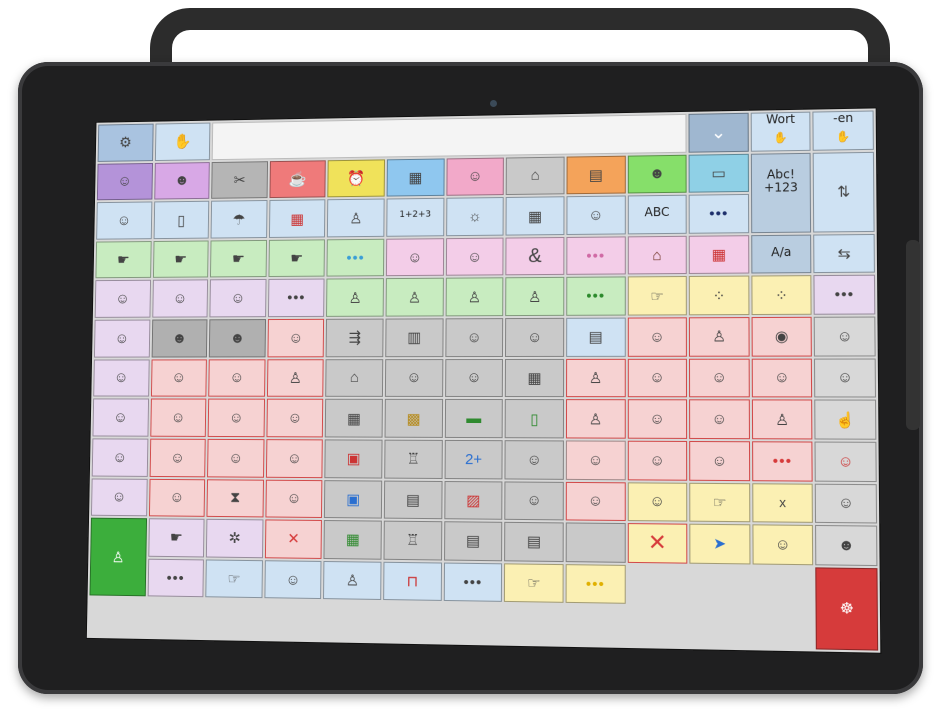 The image size is (935, 710). What do you see at coordinates (473, 500) in the screenshot?
I see `noun-cell: ▨` at bounding box center [473, 500].